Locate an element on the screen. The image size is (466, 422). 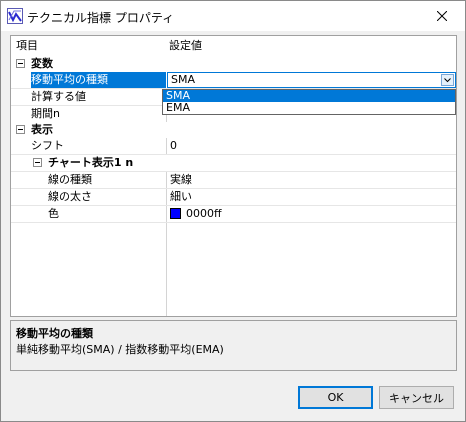
close-icon is located at coordinates (442, 16).